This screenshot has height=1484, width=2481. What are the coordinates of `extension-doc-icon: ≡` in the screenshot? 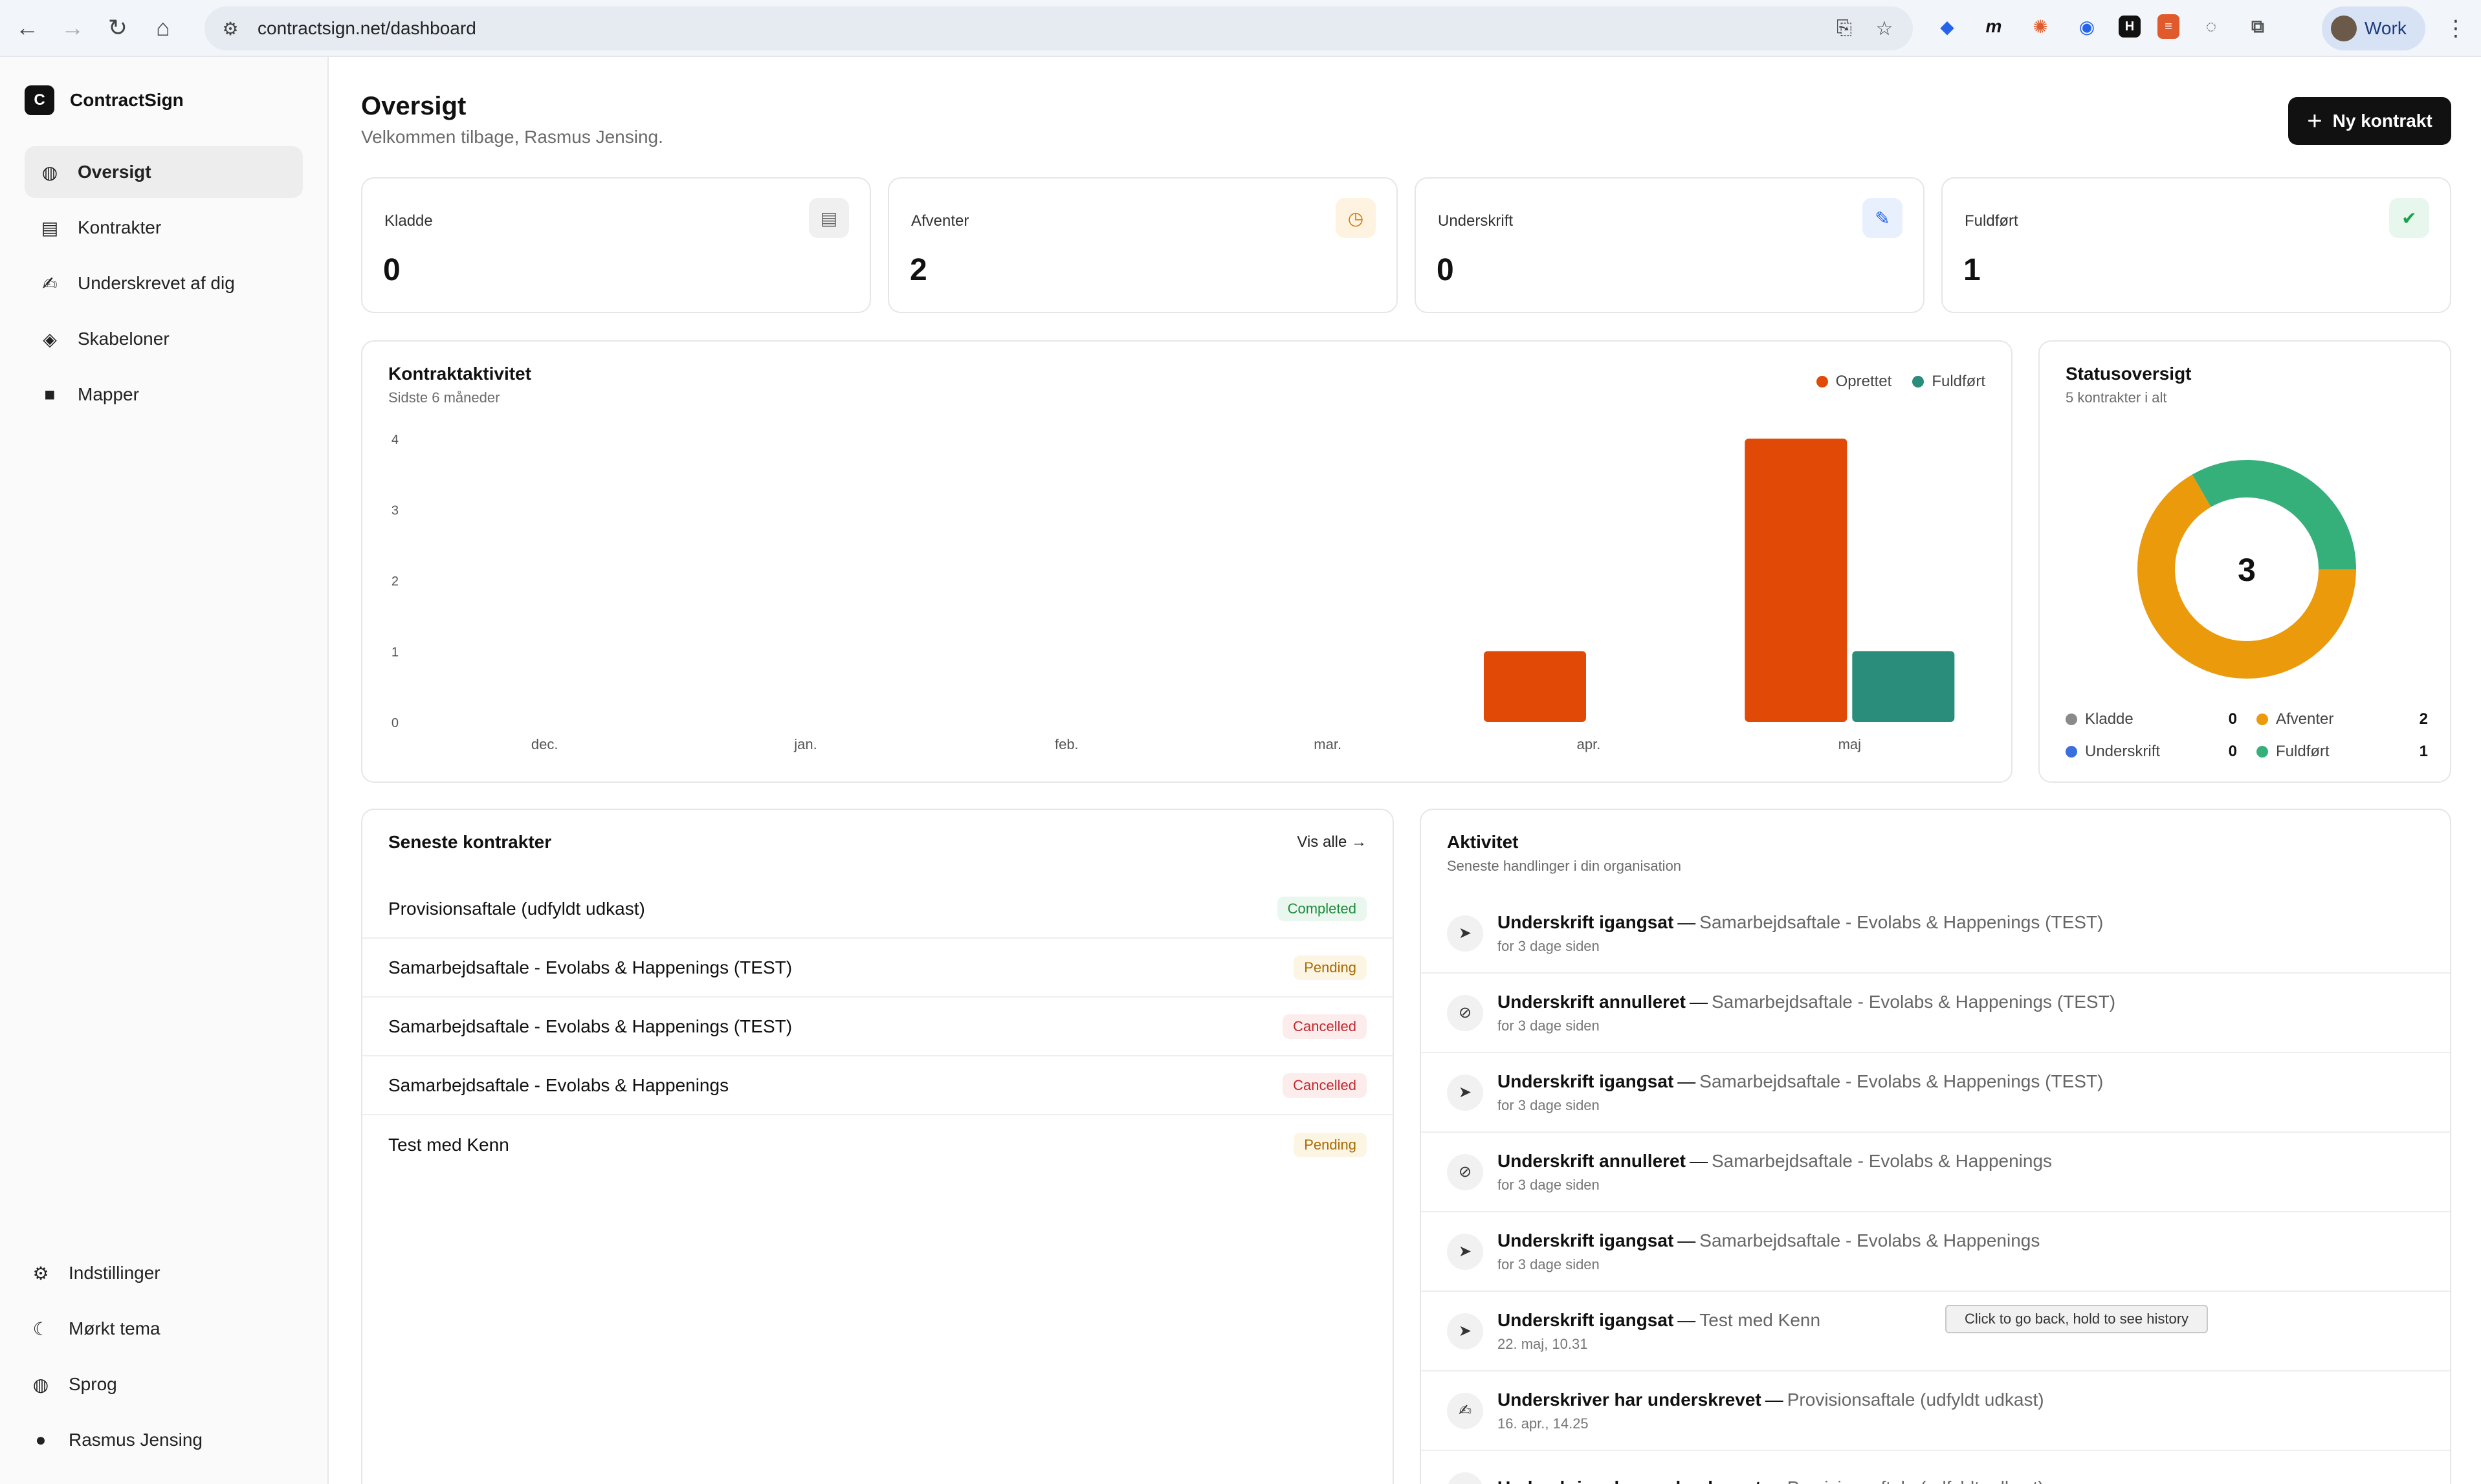 It's located at (2168, 26).